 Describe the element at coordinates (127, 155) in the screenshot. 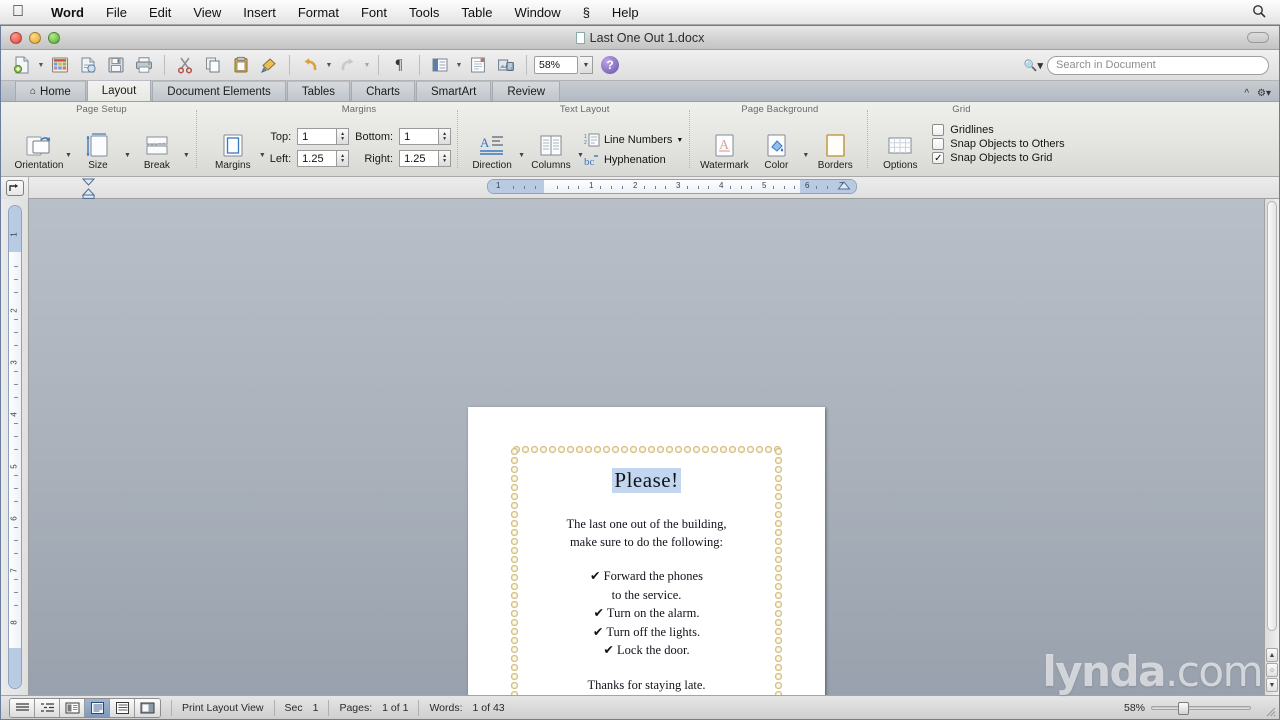

I see `size-caret-icon: ▼` at that location.